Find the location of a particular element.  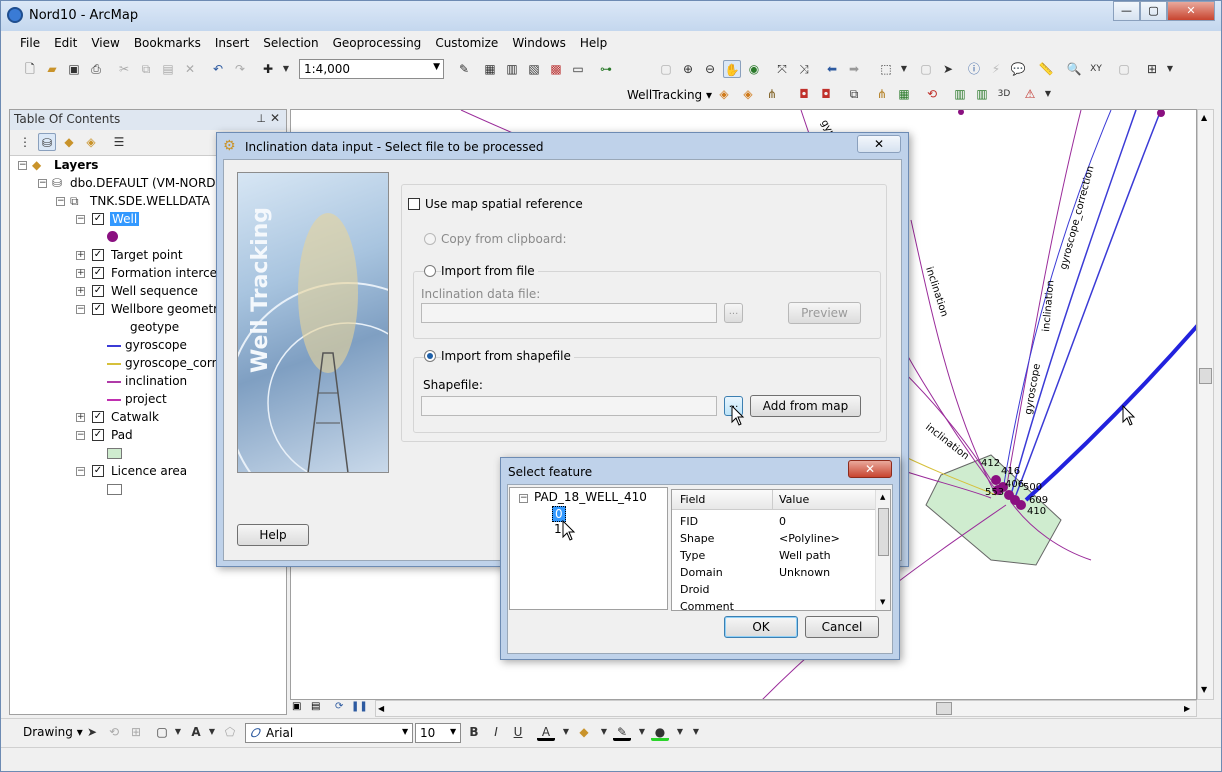

import-file-radio is located at coordinates (430, 271).